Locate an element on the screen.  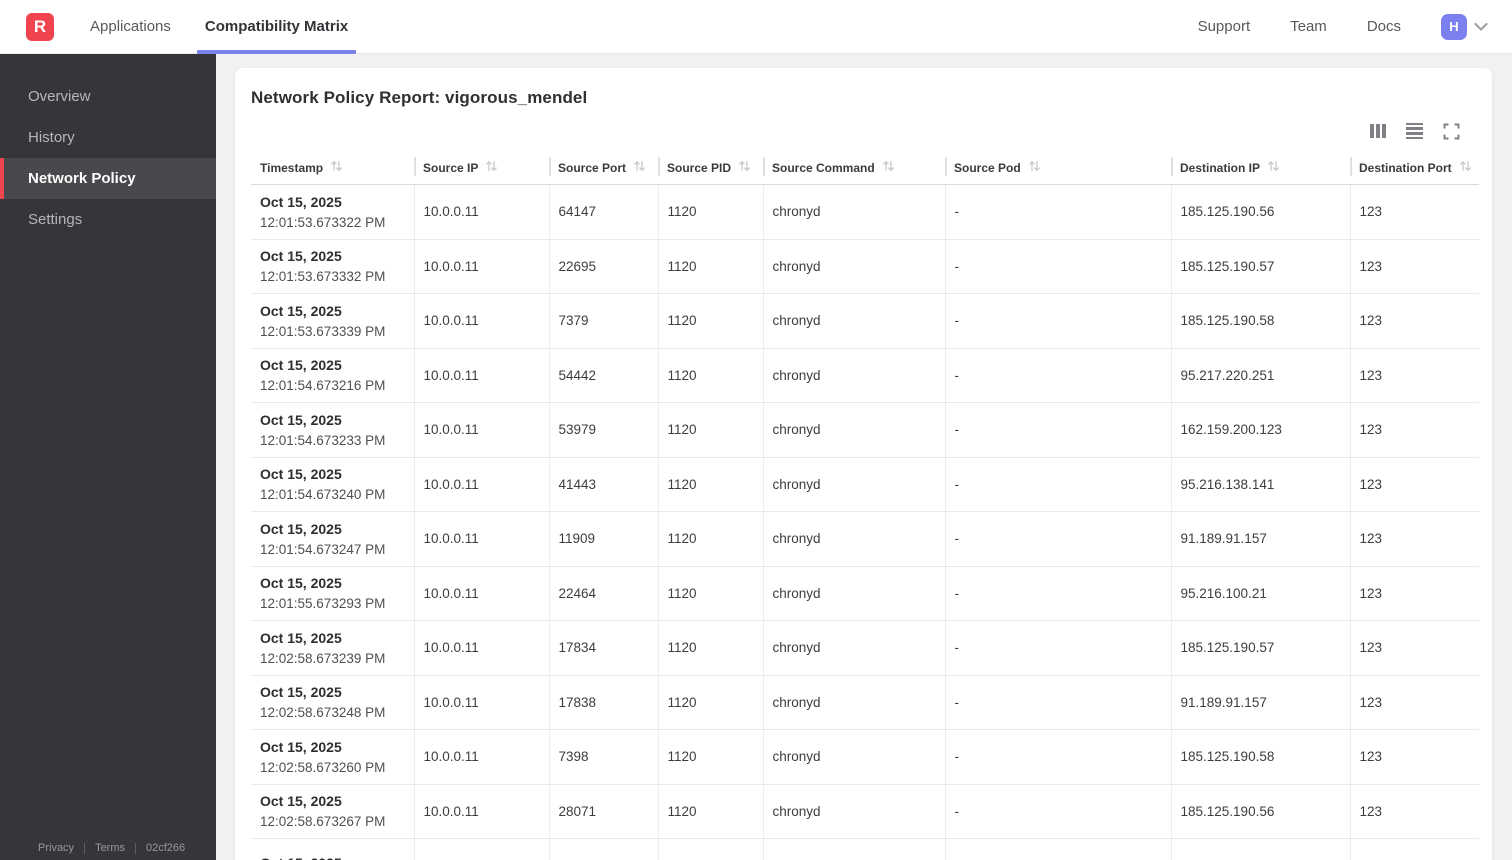
cell-source_port: 54442 is located at coordinates (603, 375).